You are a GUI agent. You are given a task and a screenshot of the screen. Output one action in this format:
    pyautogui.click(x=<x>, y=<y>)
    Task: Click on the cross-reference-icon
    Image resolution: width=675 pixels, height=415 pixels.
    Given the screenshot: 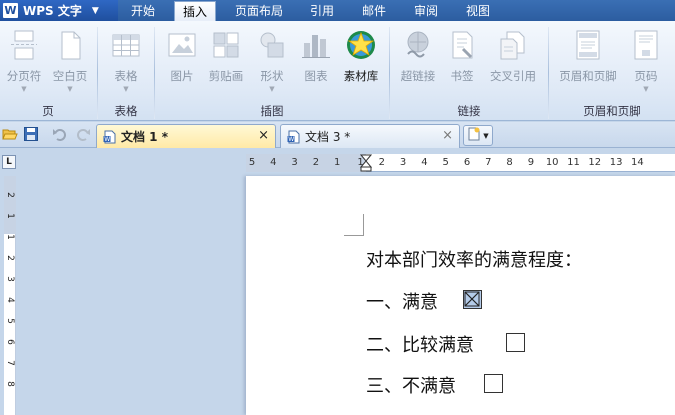 What is the action you would take?
    pyautogui.click(x=513, y=45)
    